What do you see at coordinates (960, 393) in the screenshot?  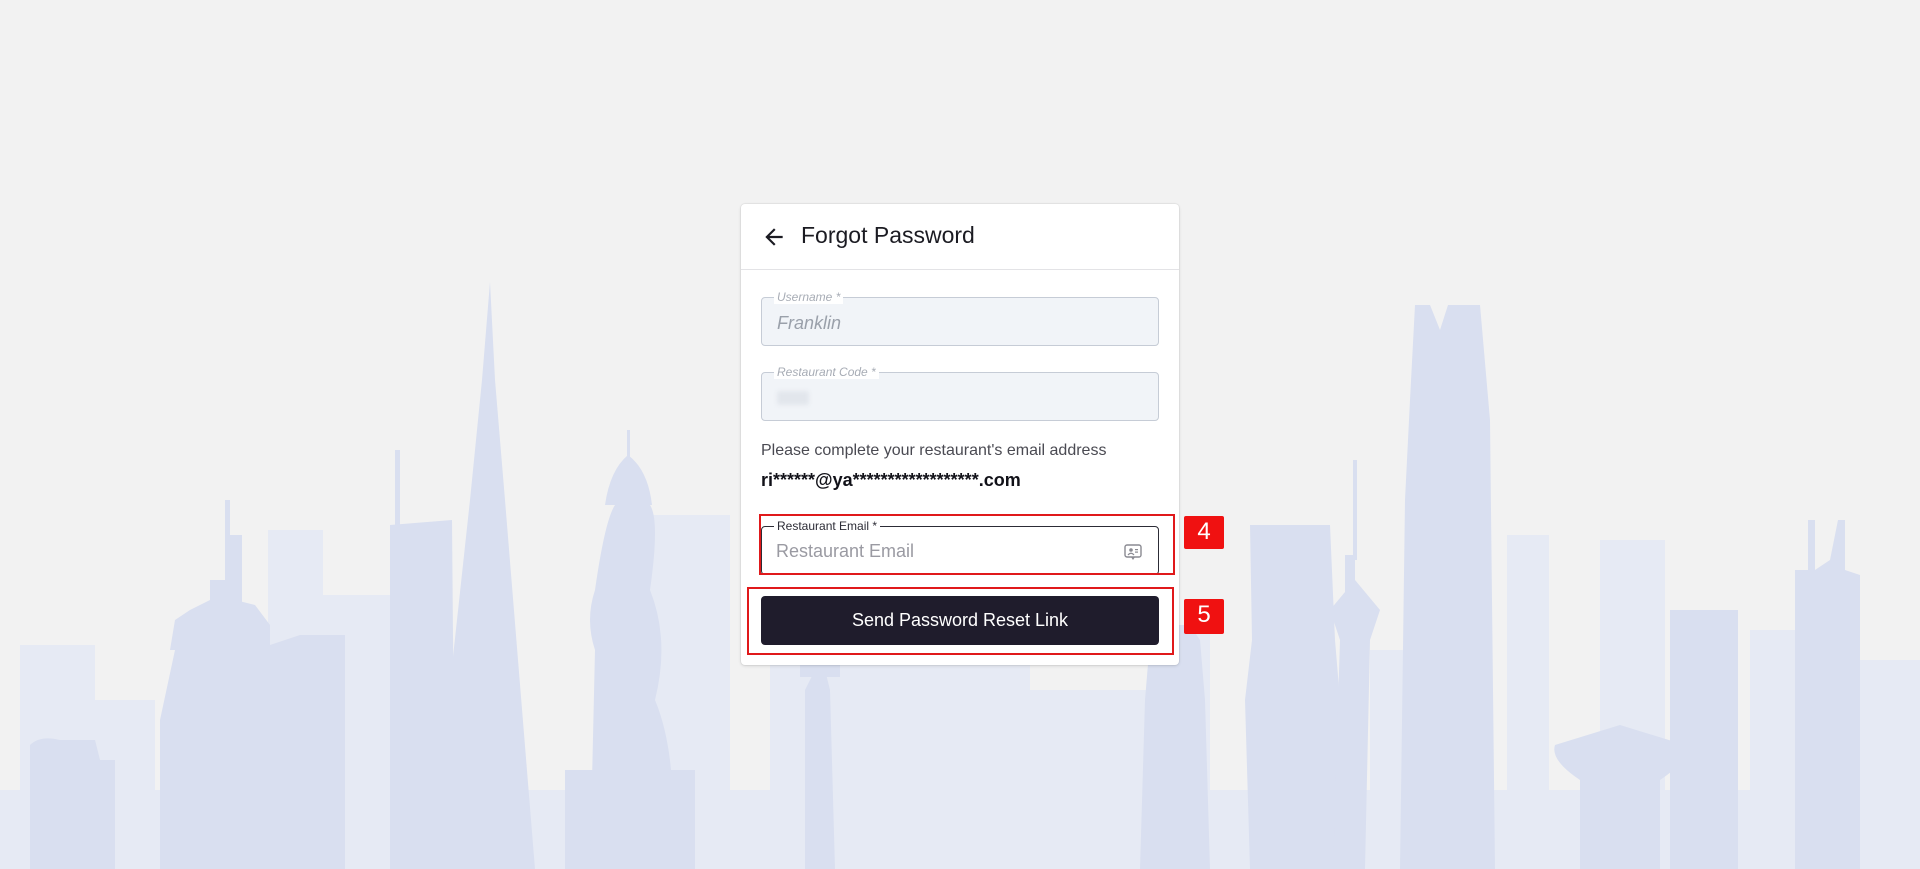 I see `restaurant-code-field: Restaurant Code *` at bounding box center [960, 393].